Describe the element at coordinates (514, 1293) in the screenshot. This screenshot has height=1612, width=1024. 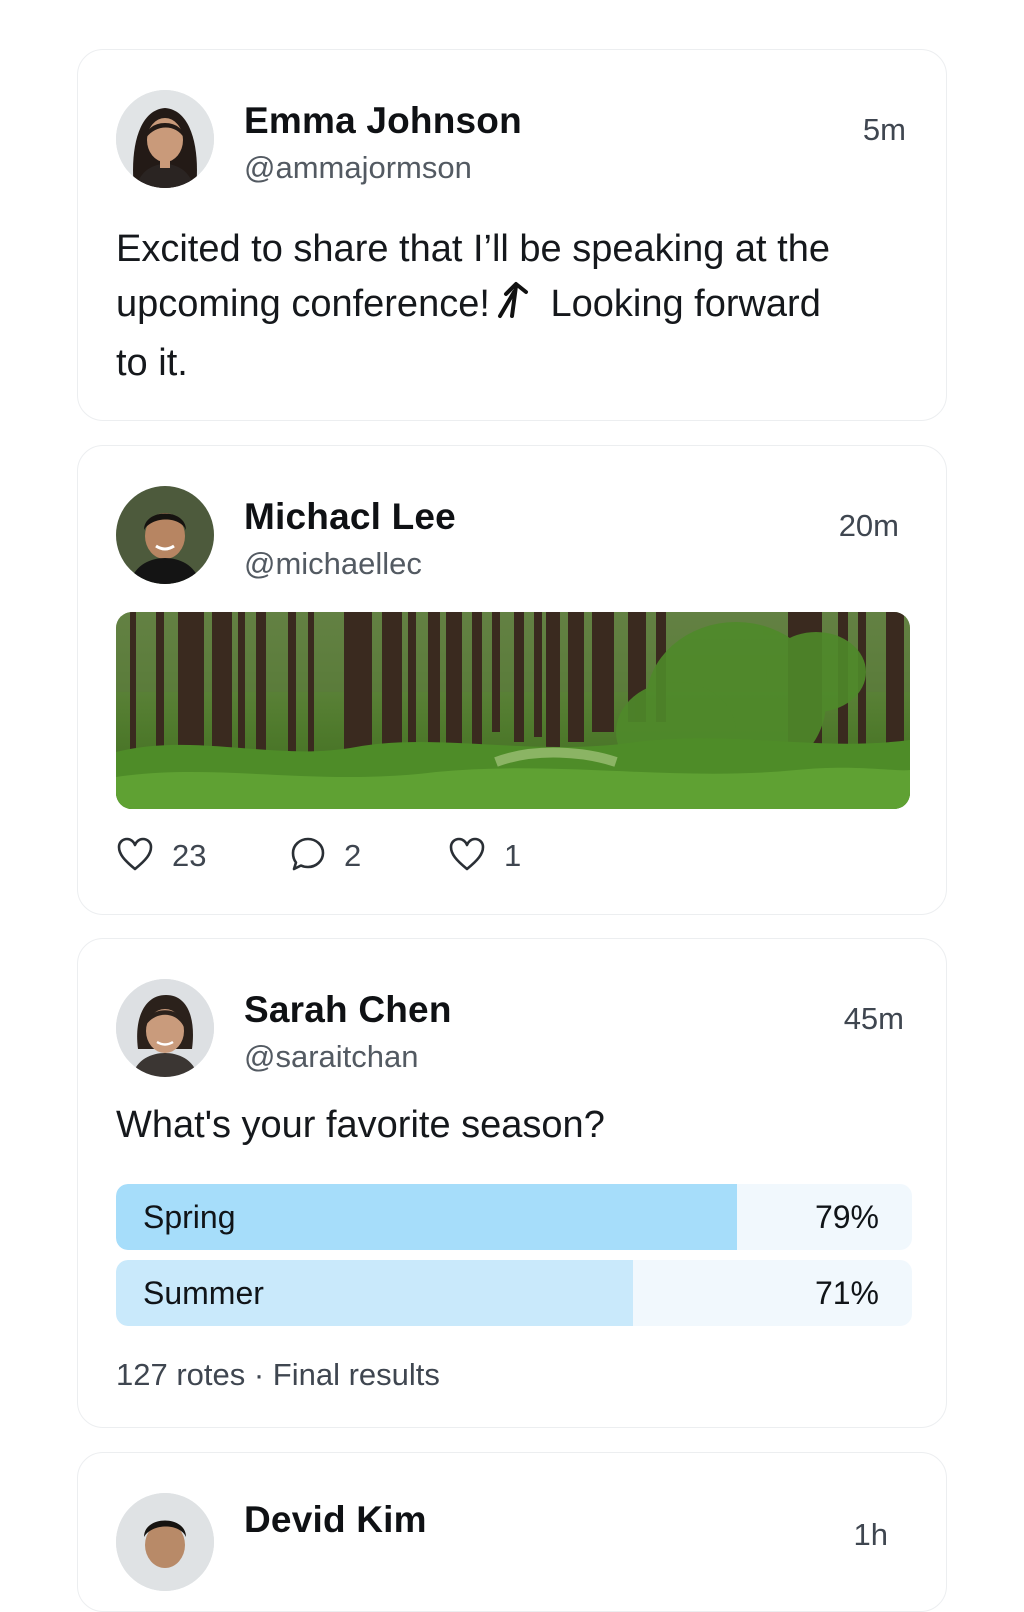
I see `poll-option-summer: Summer 71%` at that location.